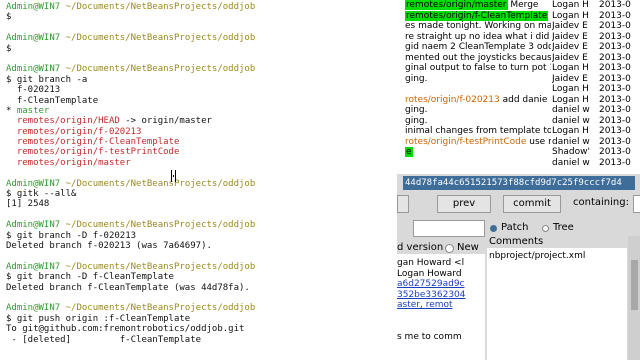 This screenshot has width=640, height=360. I want to click on new-version-radio-icon, so click(449, 248).